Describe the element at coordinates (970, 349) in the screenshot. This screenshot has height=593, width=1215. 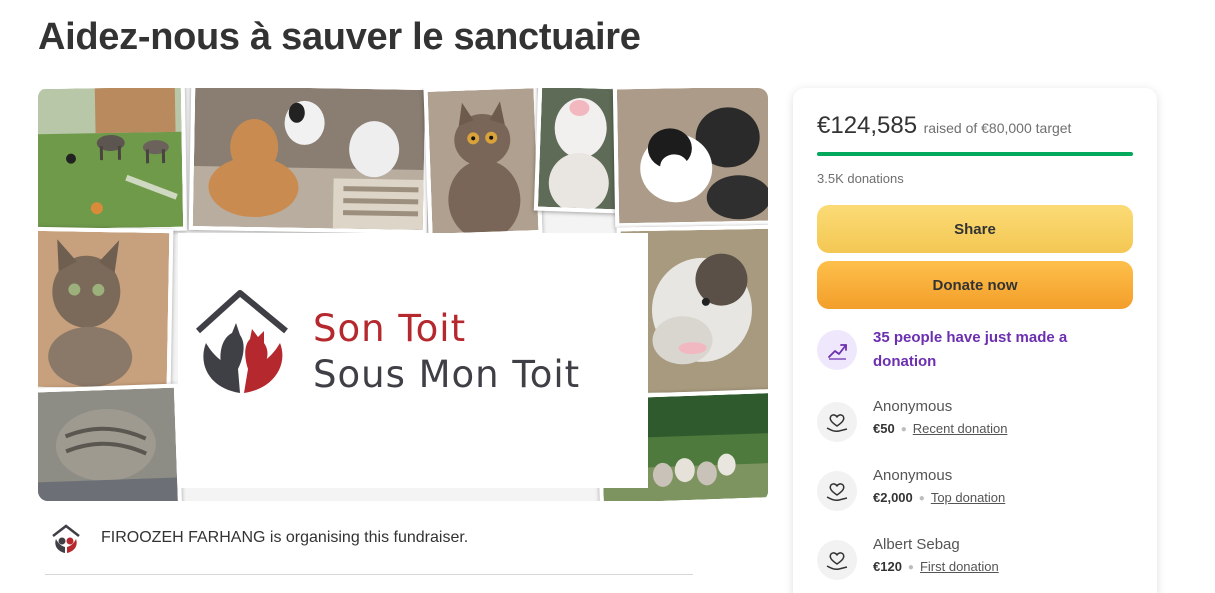
I see `recent-activity-text: 35 people have just made a donation` at that location.